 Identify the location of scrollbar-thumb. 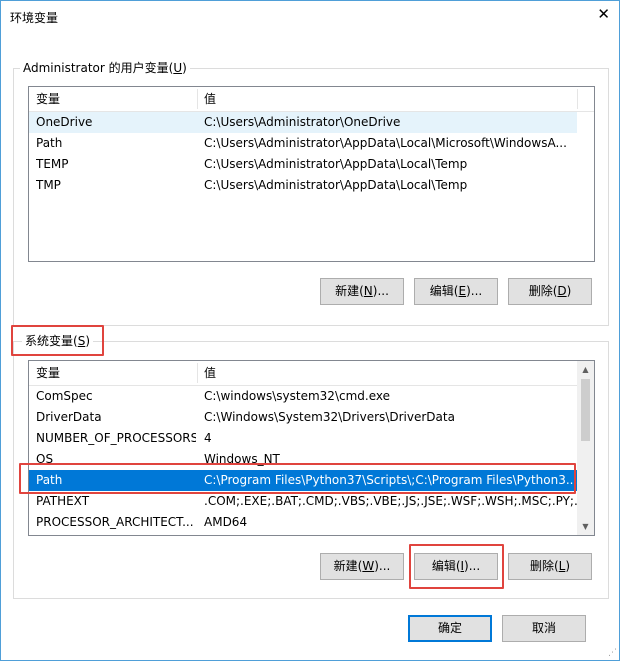
(585, 410).